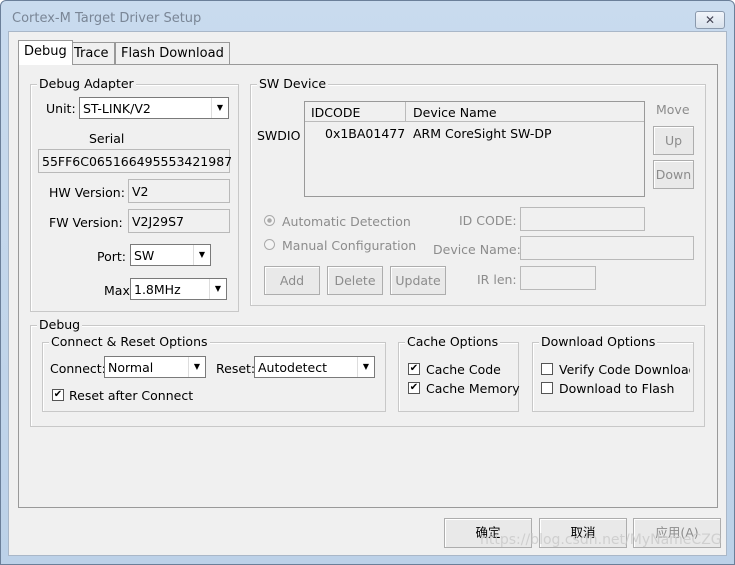 Image resolution: width=735 pixels, height=565 pixels. I want to click on add-button: Add, so click(292, 280).